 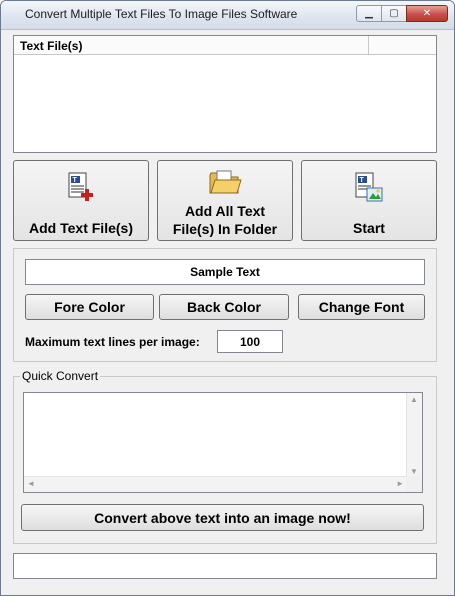 I want to click on column-header-text-files: Text File(s), so click(x=191, y=45).